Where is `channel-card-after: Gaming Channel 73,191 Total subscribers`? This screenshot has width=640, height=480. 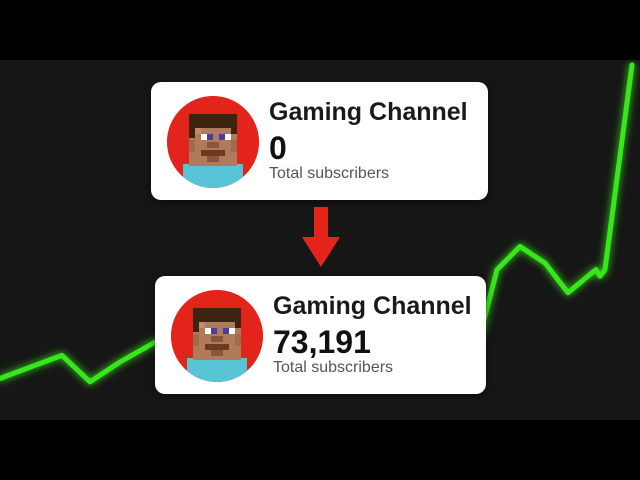
channel-card-after: Gaming Channel 73,191 Total subscribers is located at coordinates (320, 335).